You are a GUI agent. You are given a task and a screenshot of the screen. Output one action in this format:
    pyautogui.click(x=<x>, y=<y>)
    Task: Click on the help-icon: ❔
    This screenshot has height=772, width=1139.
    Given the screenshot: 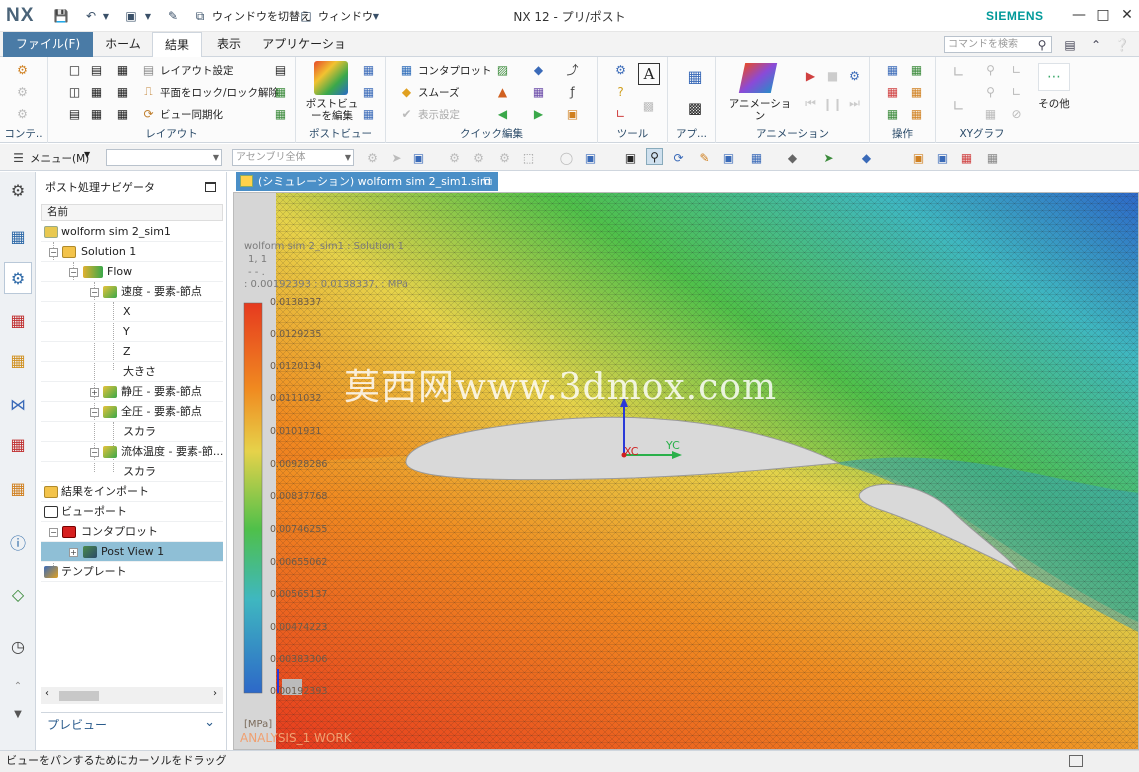 What is the action you would take?
    pyautogui.click(x=1122, y=45)
    